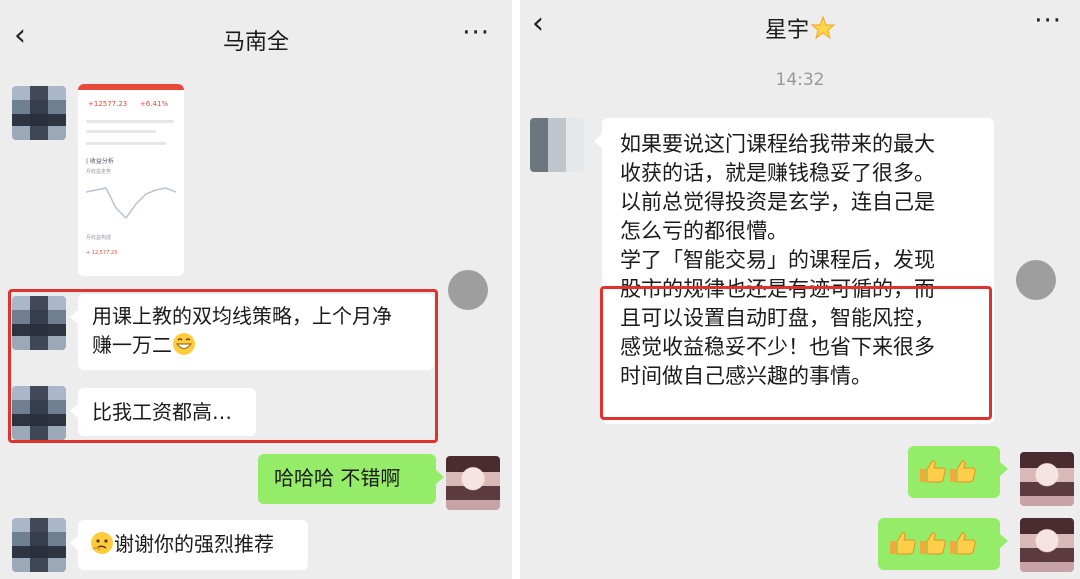 Image resolution: width=1080 pixels, height=579 pixels. What do you see at coordinates (256, 345) in the screenshot?
I see `message-text-line2: 赚一万二` at bounding box center [256, 345].